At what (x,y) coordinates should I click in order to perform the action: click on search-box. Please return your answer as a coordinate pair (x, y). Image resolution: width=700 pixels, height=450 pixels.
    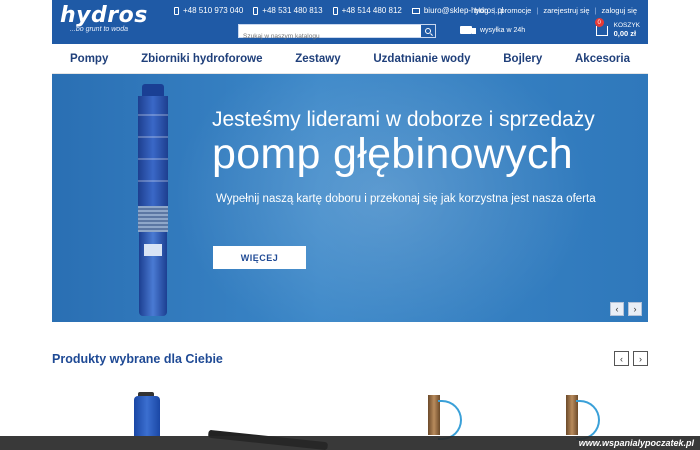
    Looking at the image, I should click on (337, 33).